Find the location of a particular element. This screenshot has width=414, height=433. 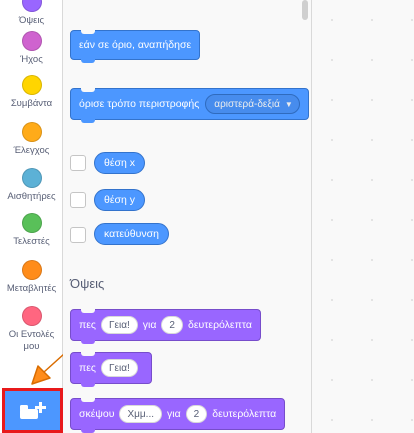

looks-section-title: Όψεις is located at coordinates (87, 283).